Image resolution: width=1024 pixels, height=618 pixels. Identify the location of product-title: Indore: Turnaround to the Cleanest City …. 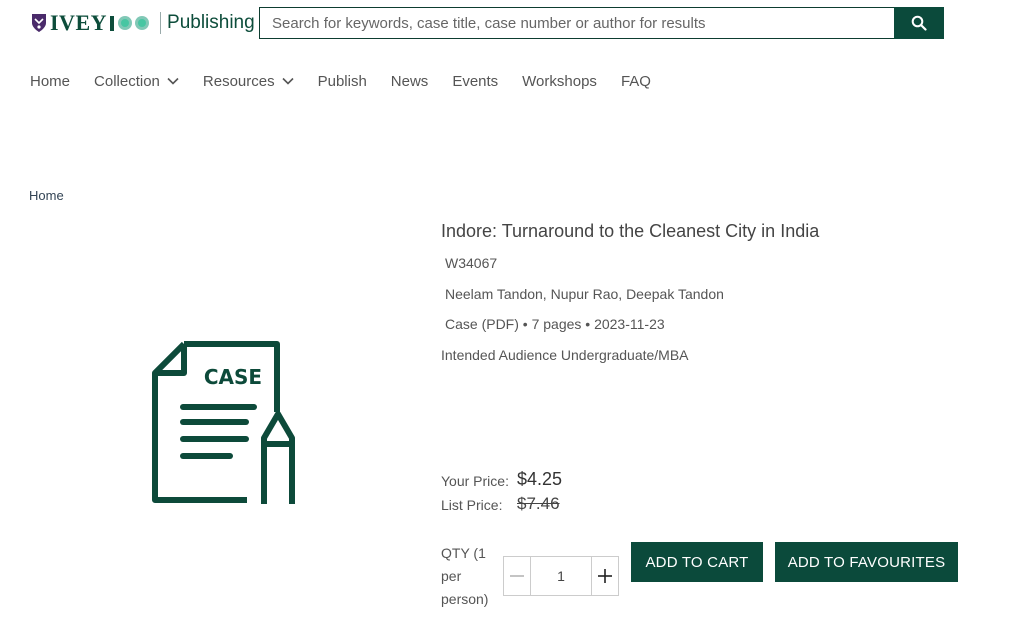
(630, 231).